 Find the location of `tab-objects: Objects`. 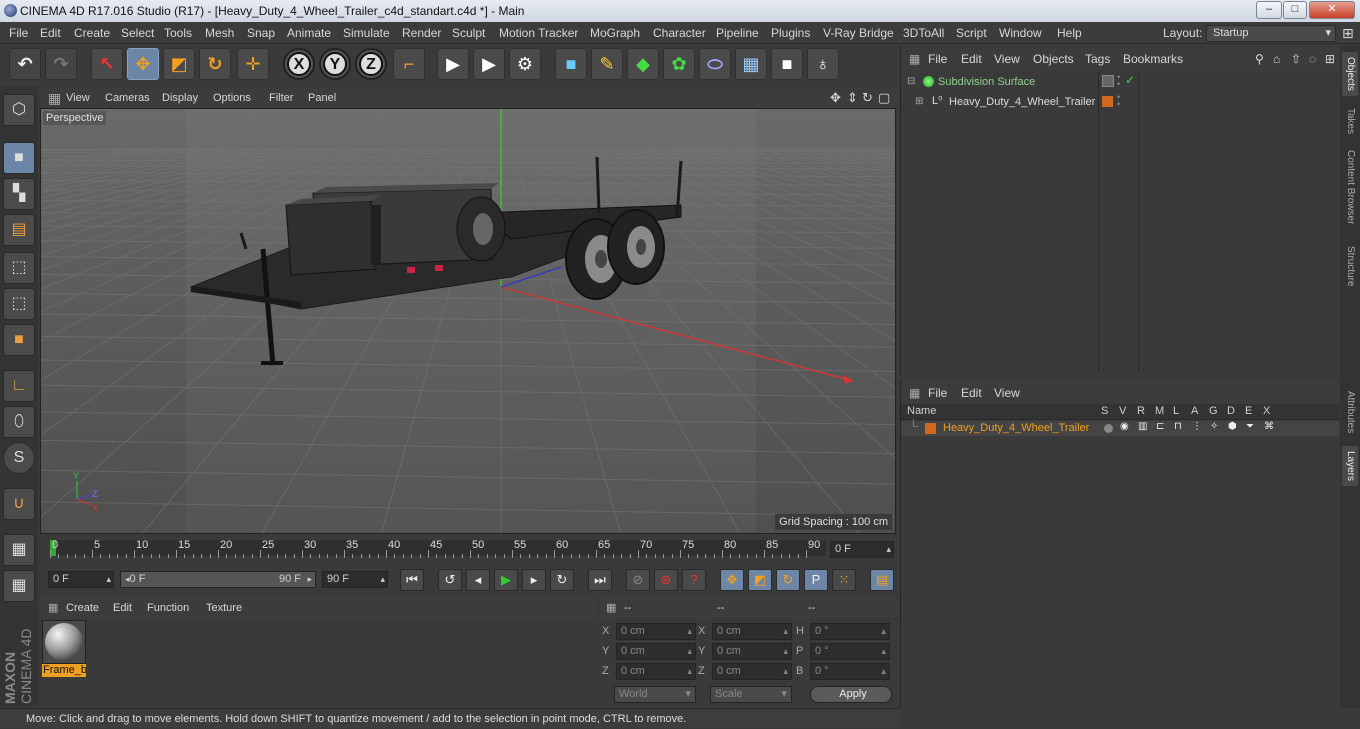

tab-objects: Objects is located at coordinates (1350, 74).